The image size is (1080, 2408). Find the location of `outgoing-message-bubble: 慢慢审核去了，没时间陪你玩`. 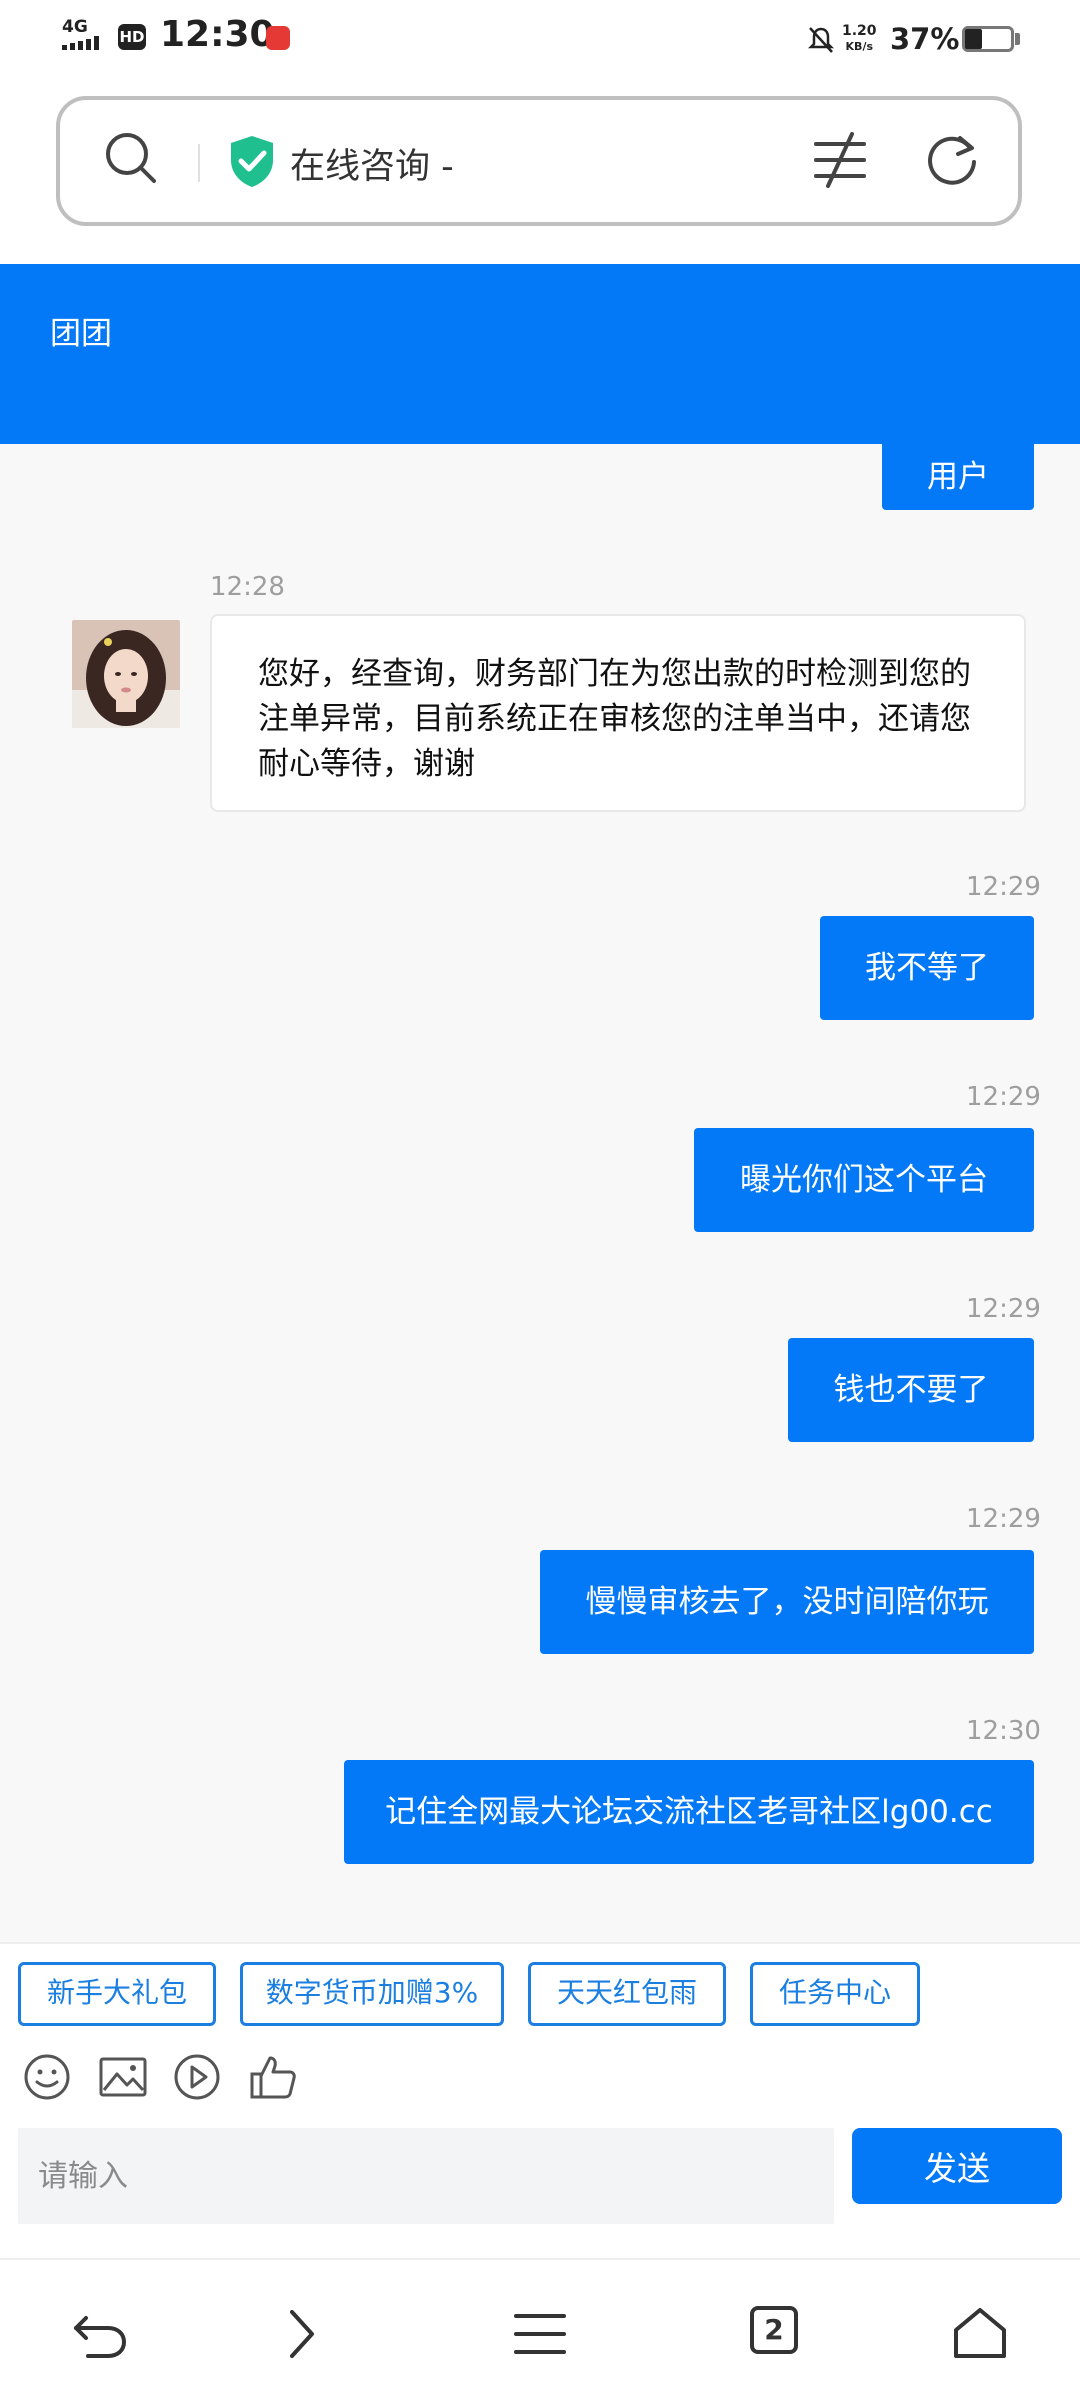

outgoing-message-bubble: 慢慢审核去了，没时间陪你玩 is located at coordinates (787, 1602).